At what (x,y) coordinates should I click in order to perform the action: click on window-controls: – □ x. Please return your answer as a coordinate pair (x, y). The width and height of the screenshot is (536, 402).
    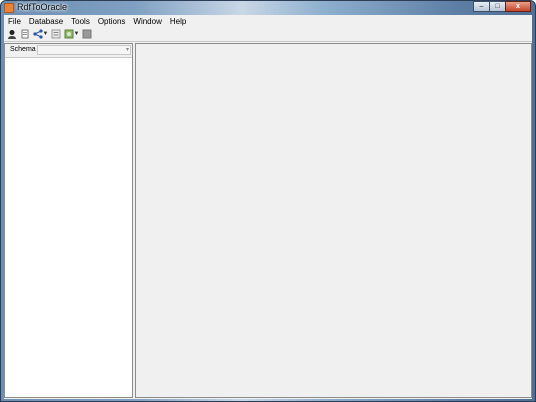
    Looking at the image, I should click on (502, 6).